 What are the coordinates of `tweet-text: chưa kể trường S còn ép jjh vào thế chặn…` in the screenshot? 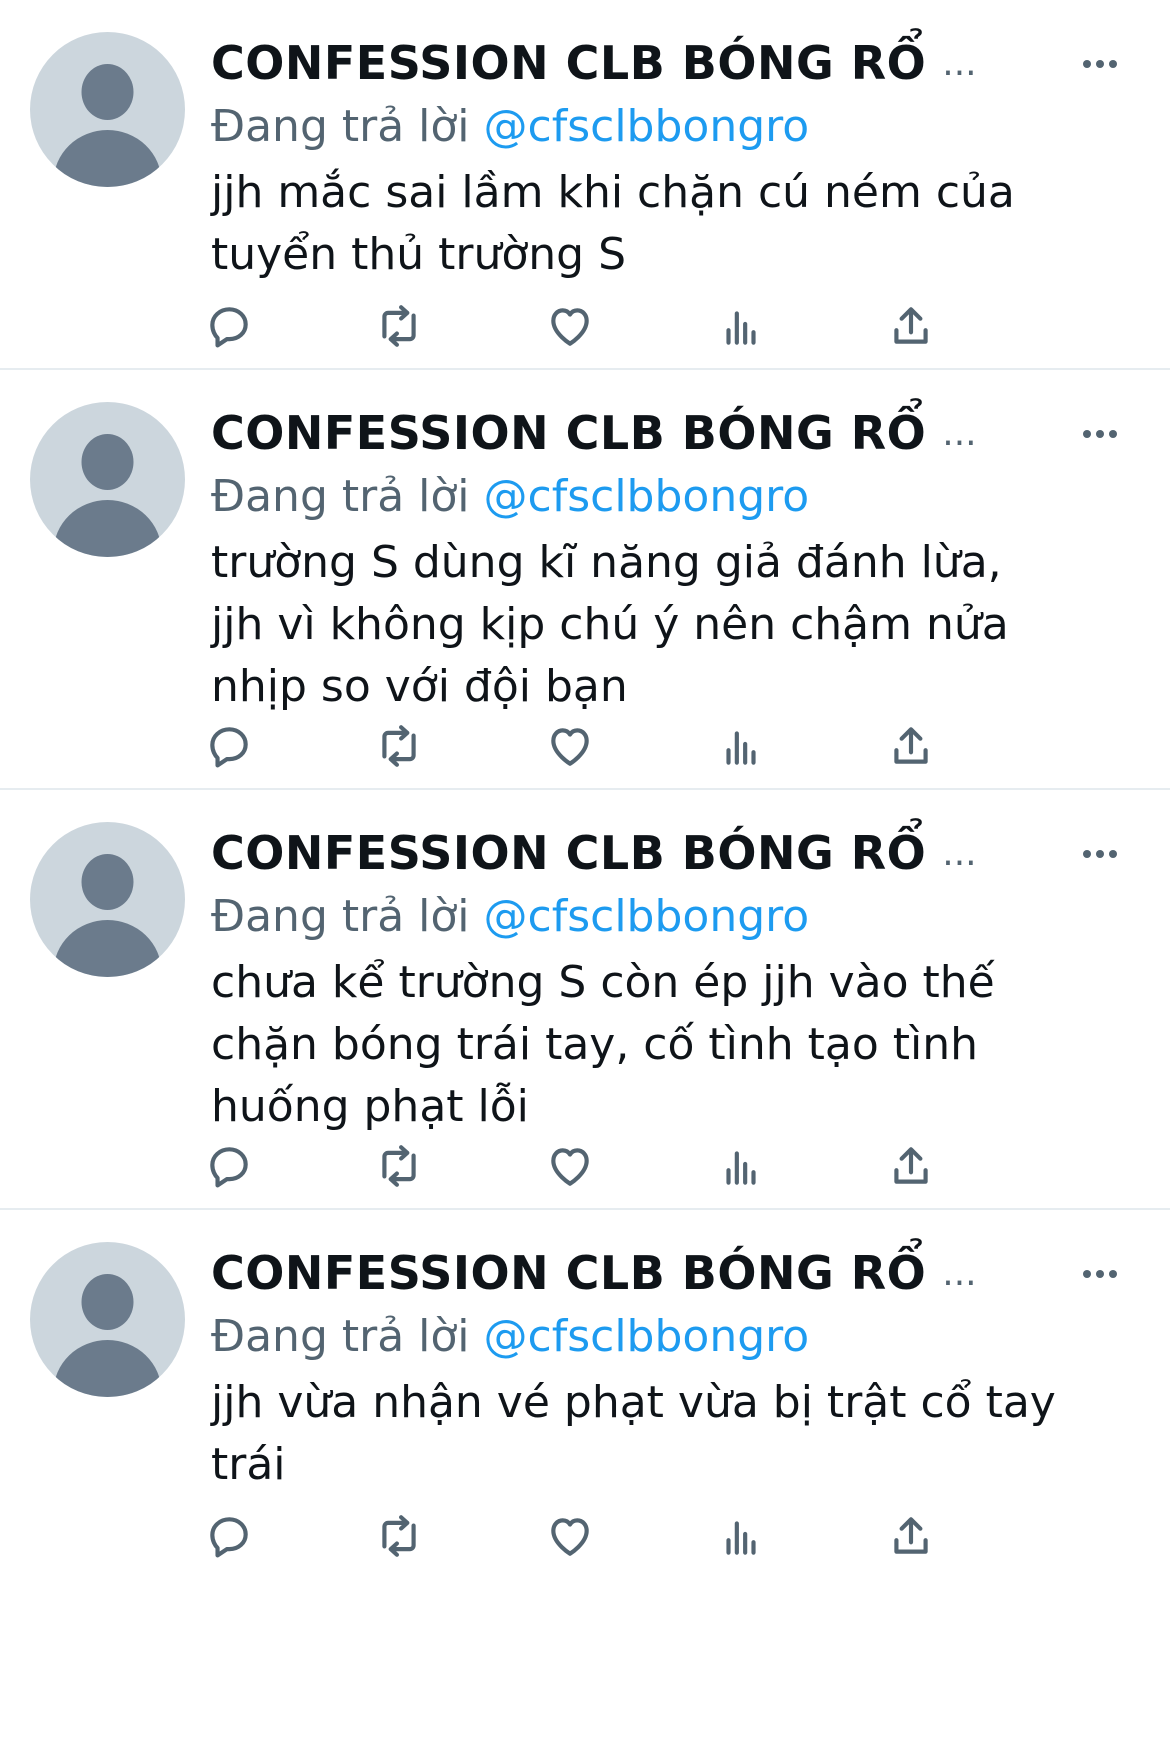 It's located at (603, 1044).